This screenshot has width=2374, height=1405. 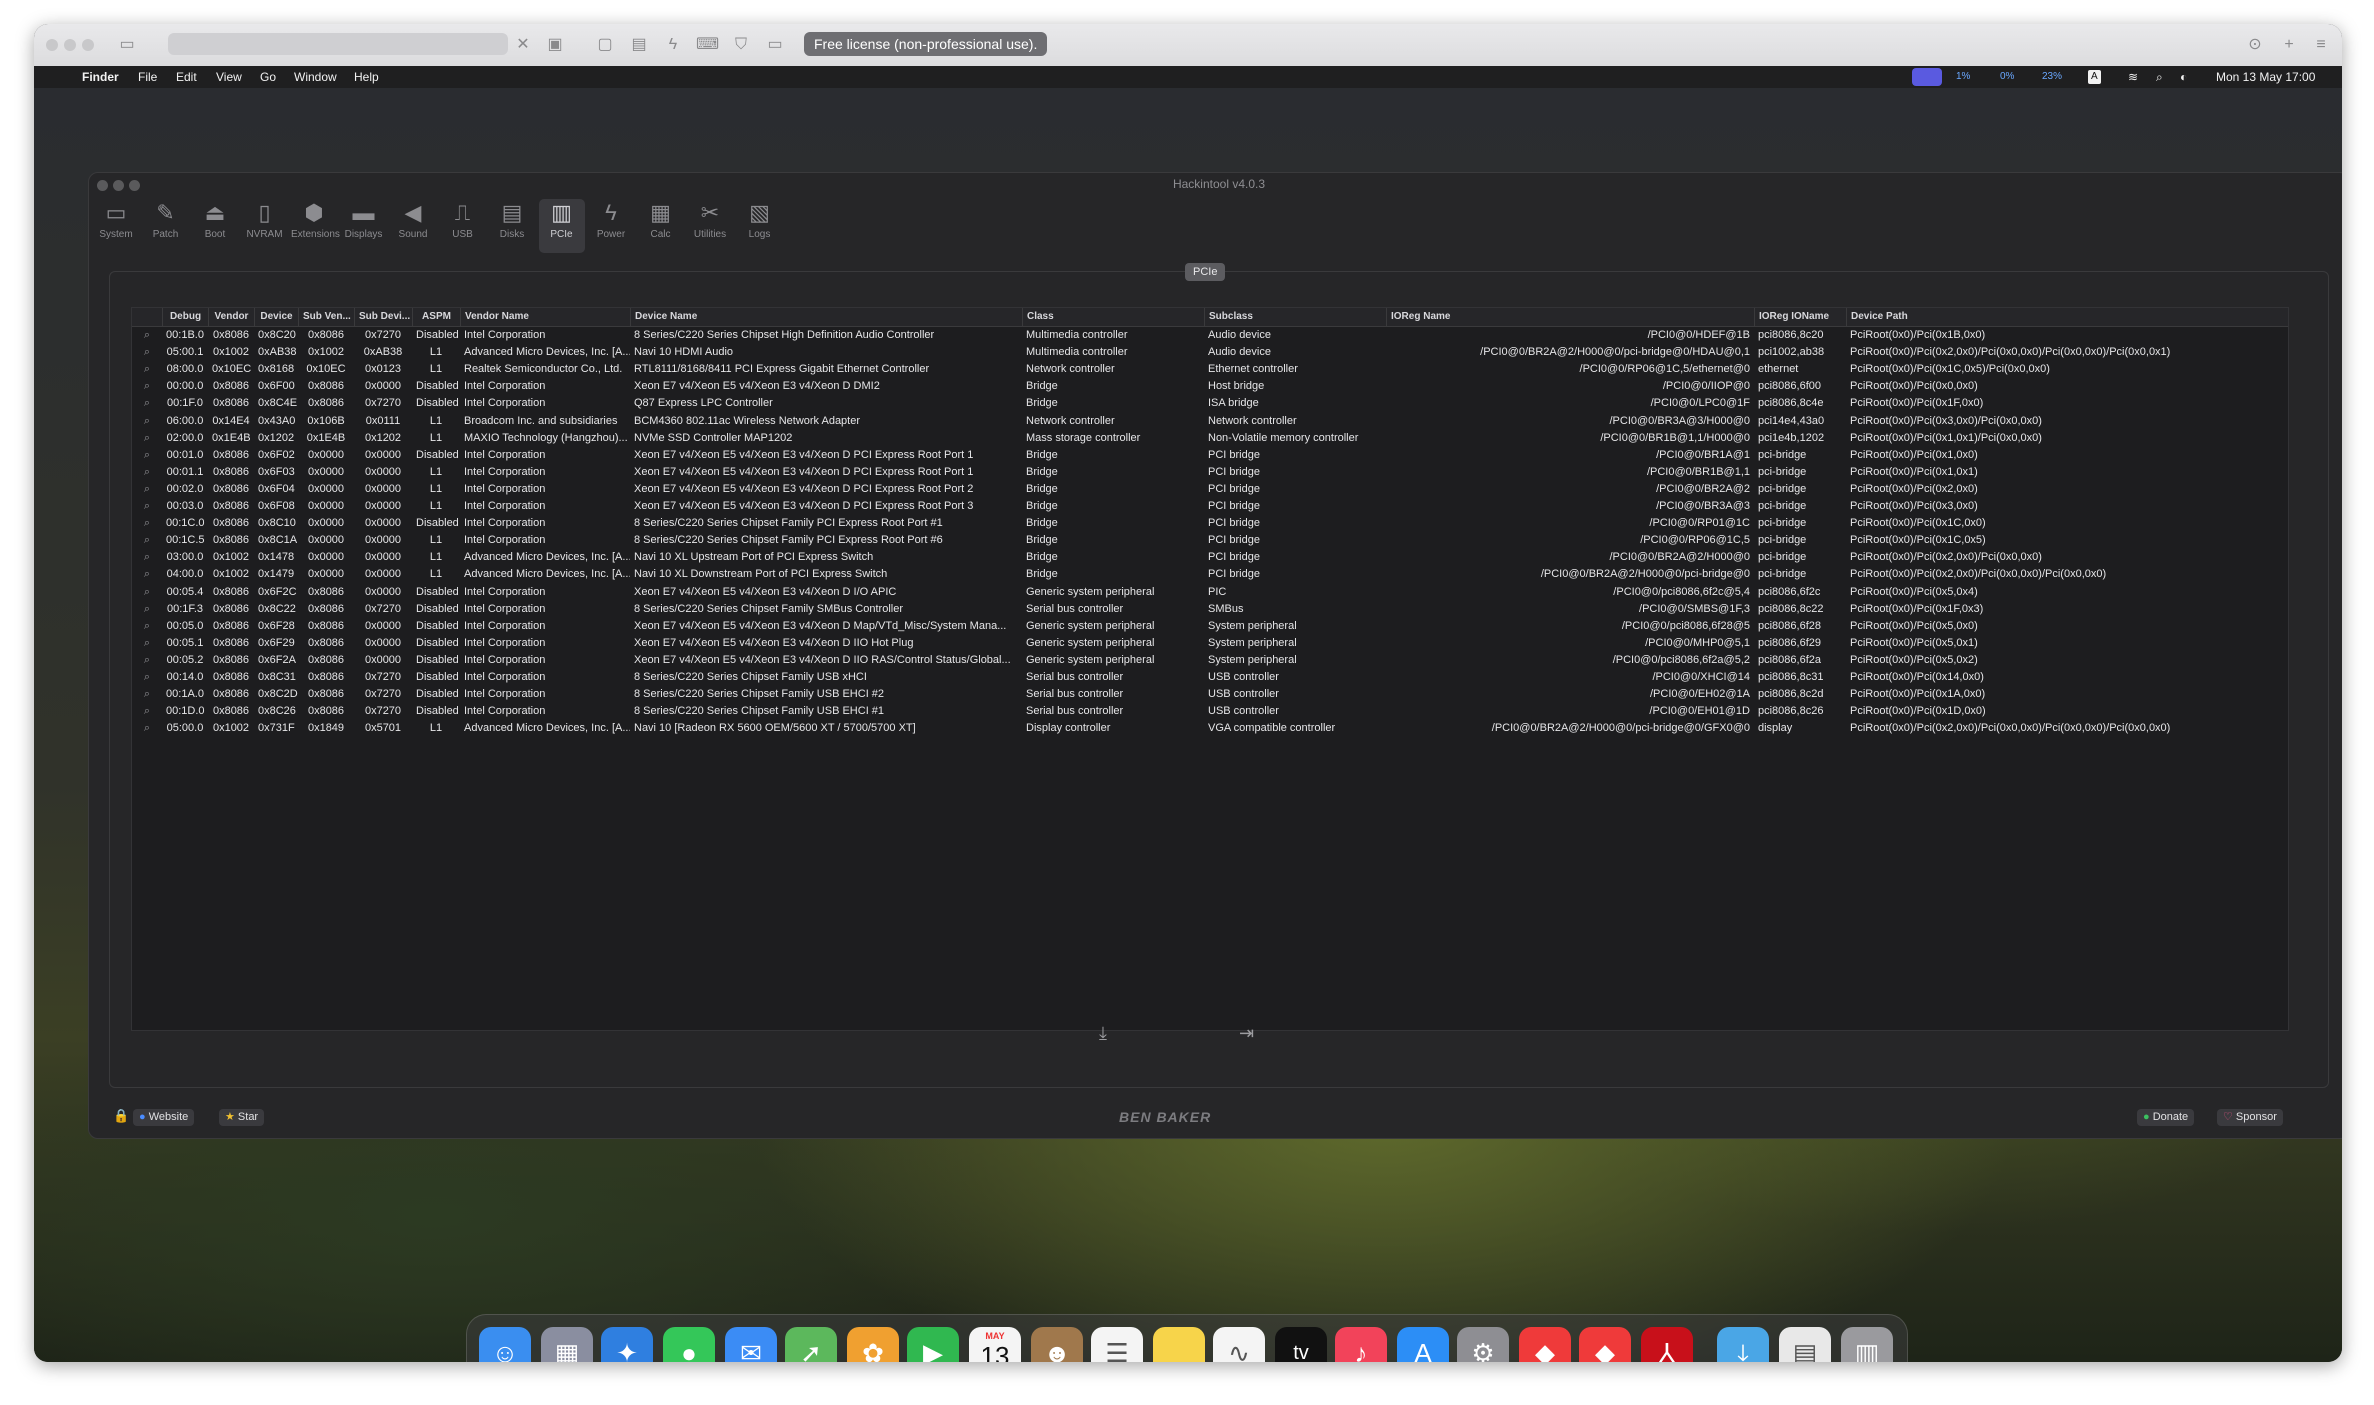 What do you see at coordinates (2052, 77) in the screenshot?
I see `ram-meter: 23%` at bounding box center [2052, 77].